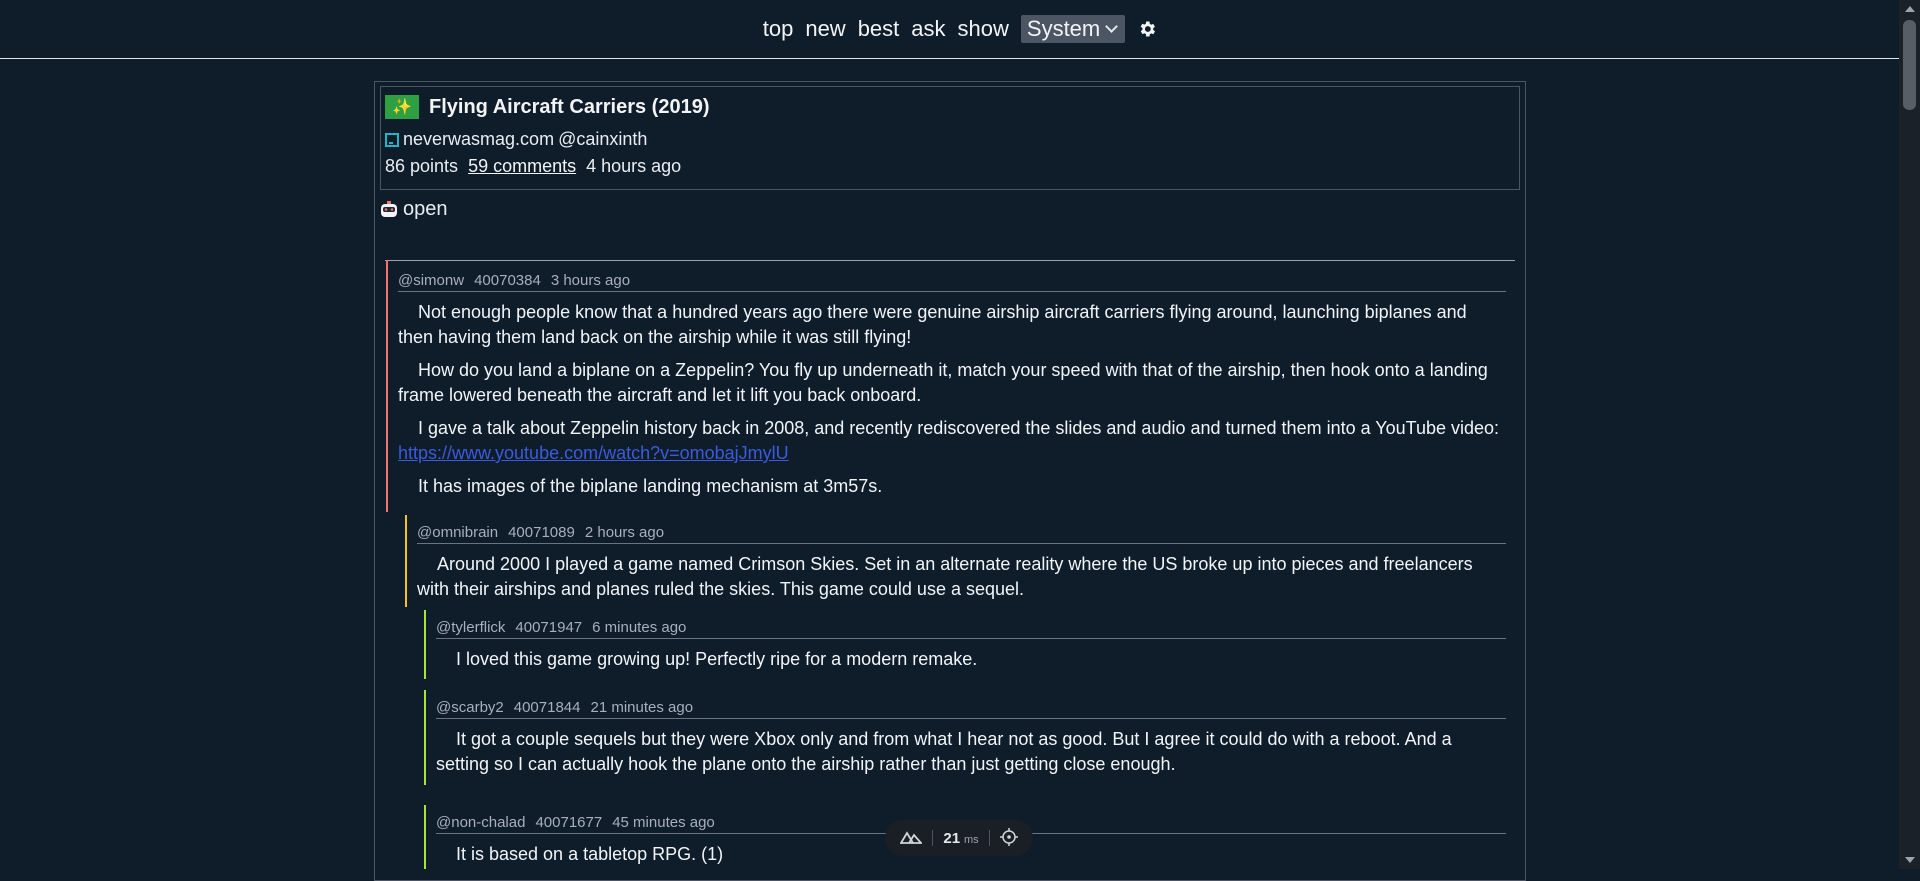  I want to click on nav-show: show, so click(983, 29).